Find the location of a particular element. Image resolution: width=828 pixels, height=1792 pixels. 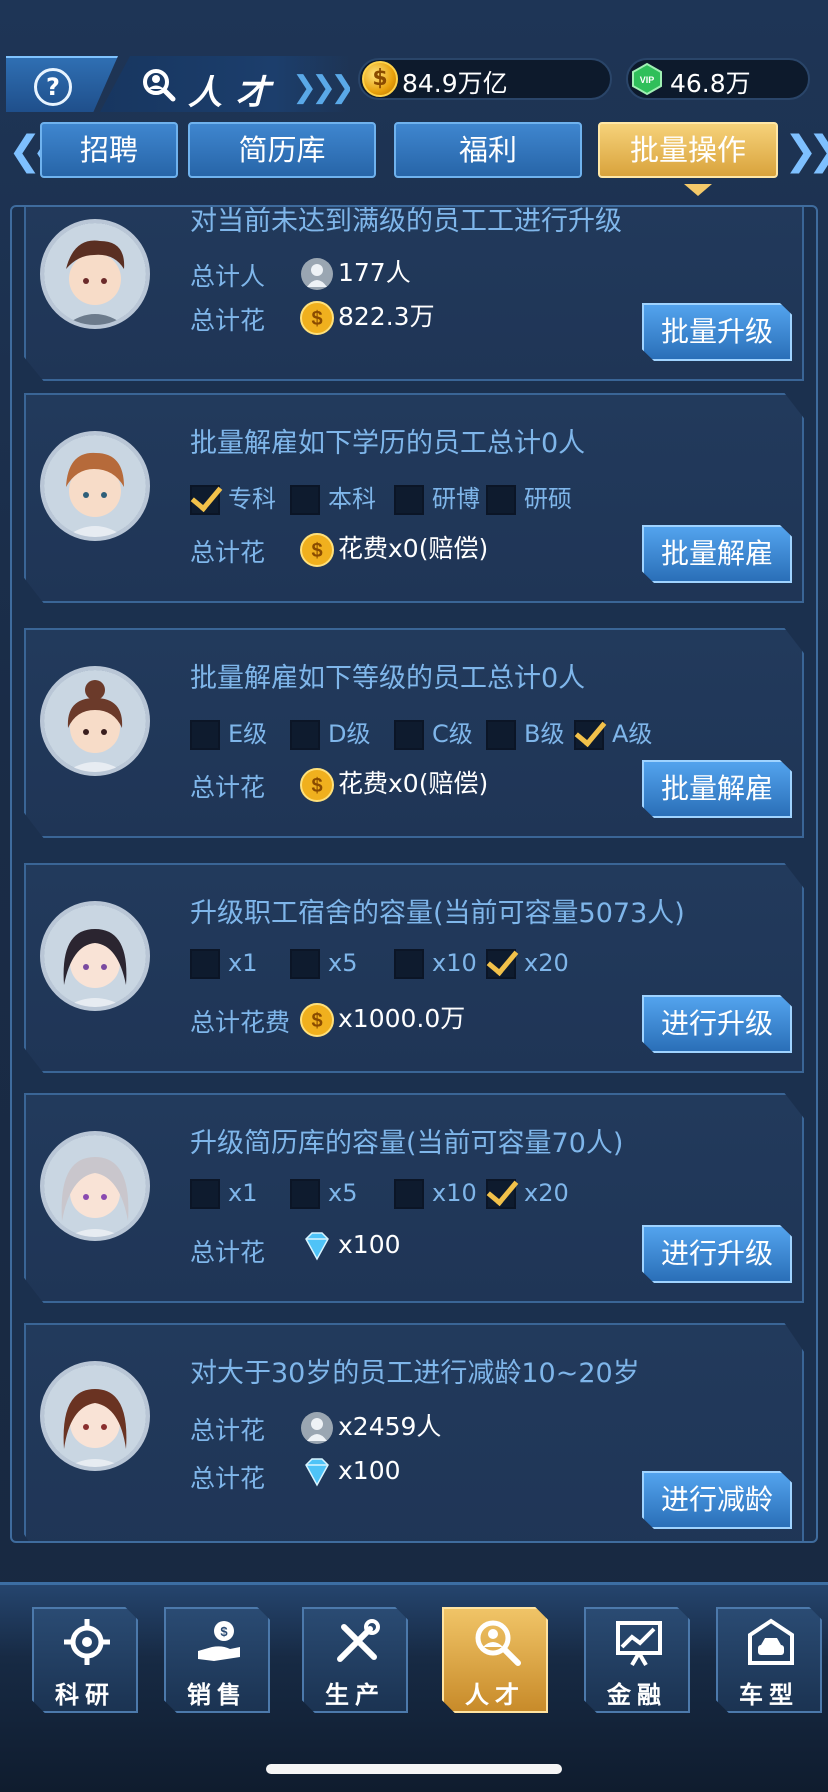

nav-research: 科研 is located at coordinates (85, 1660).